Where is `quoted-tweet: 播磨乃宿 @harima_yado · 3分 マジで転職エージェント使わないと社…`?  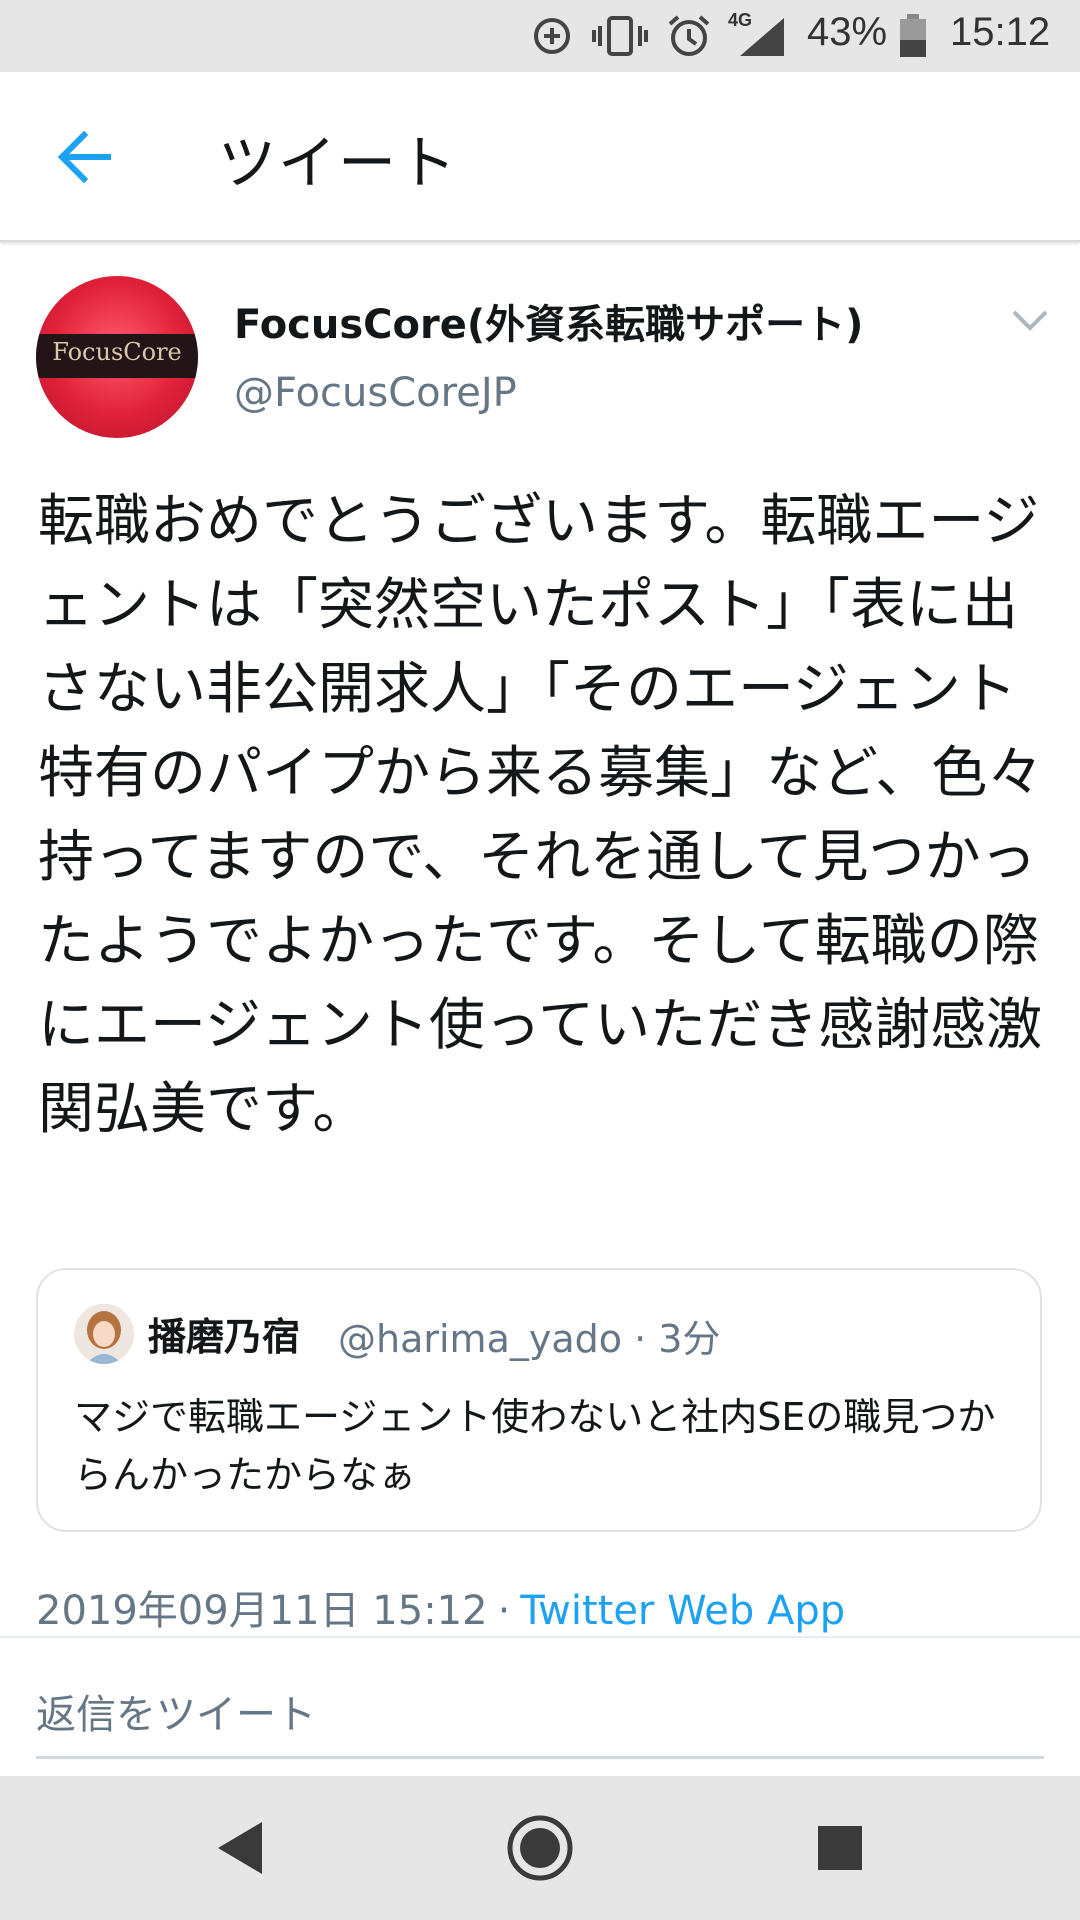
quoted-tweet: 播磨乃宿 @harima_yado · 3分 マジで転職エージェント使わないと社… is located at coordinates (539, 1400).